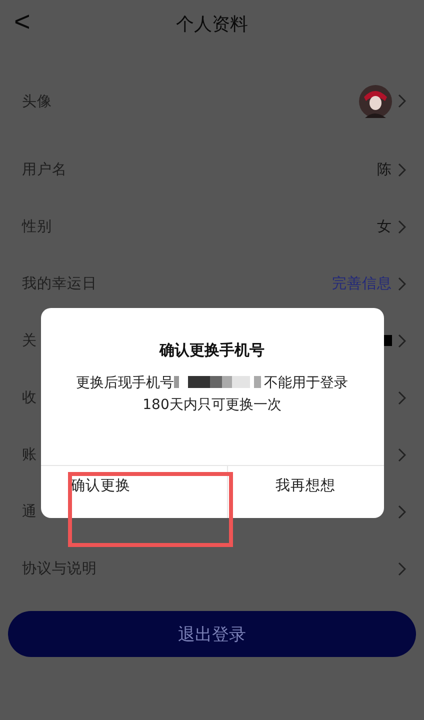  I want to click on row-label: 性别, so click(37, 227).